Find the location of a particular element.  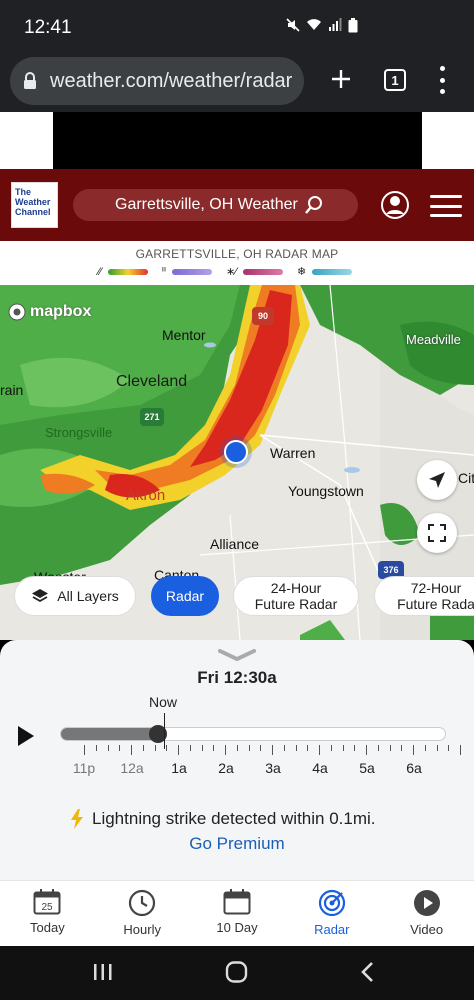

android-nav-bar is located at coordinates (237, 973).